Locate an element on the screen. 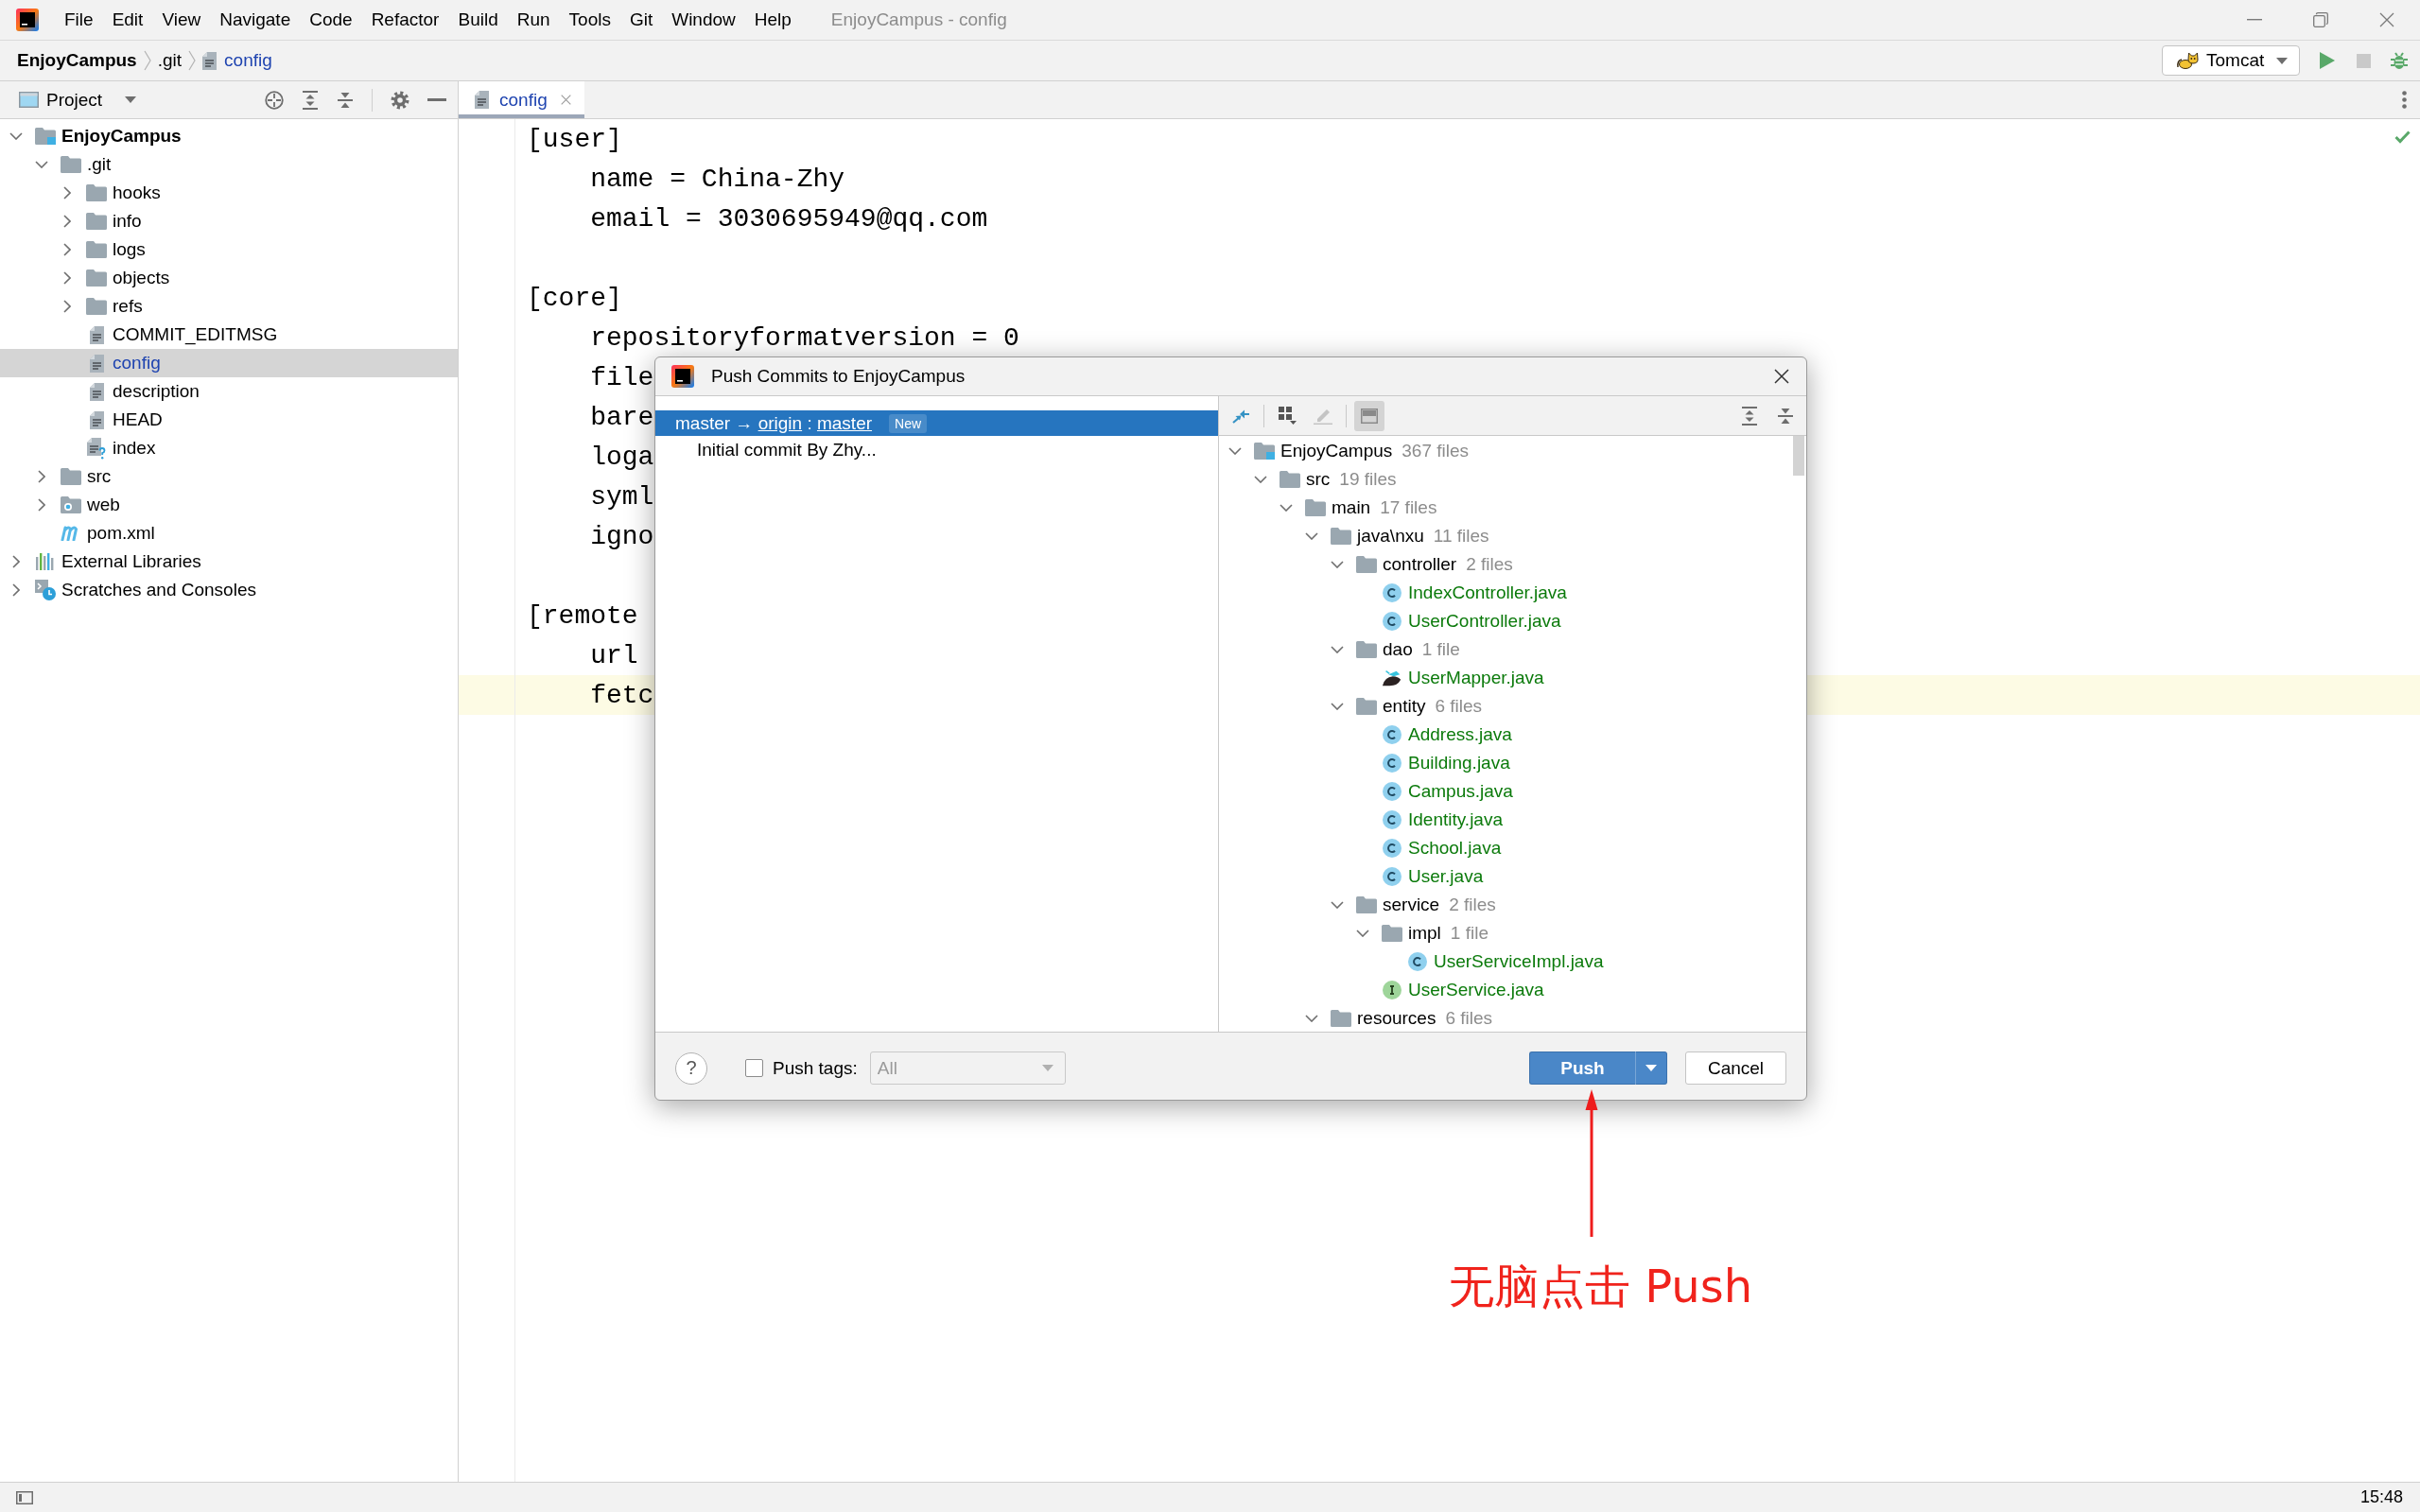 The image size is (2420, 1512). tree-item: impl 1 file is located at coordinates (1512, 933).